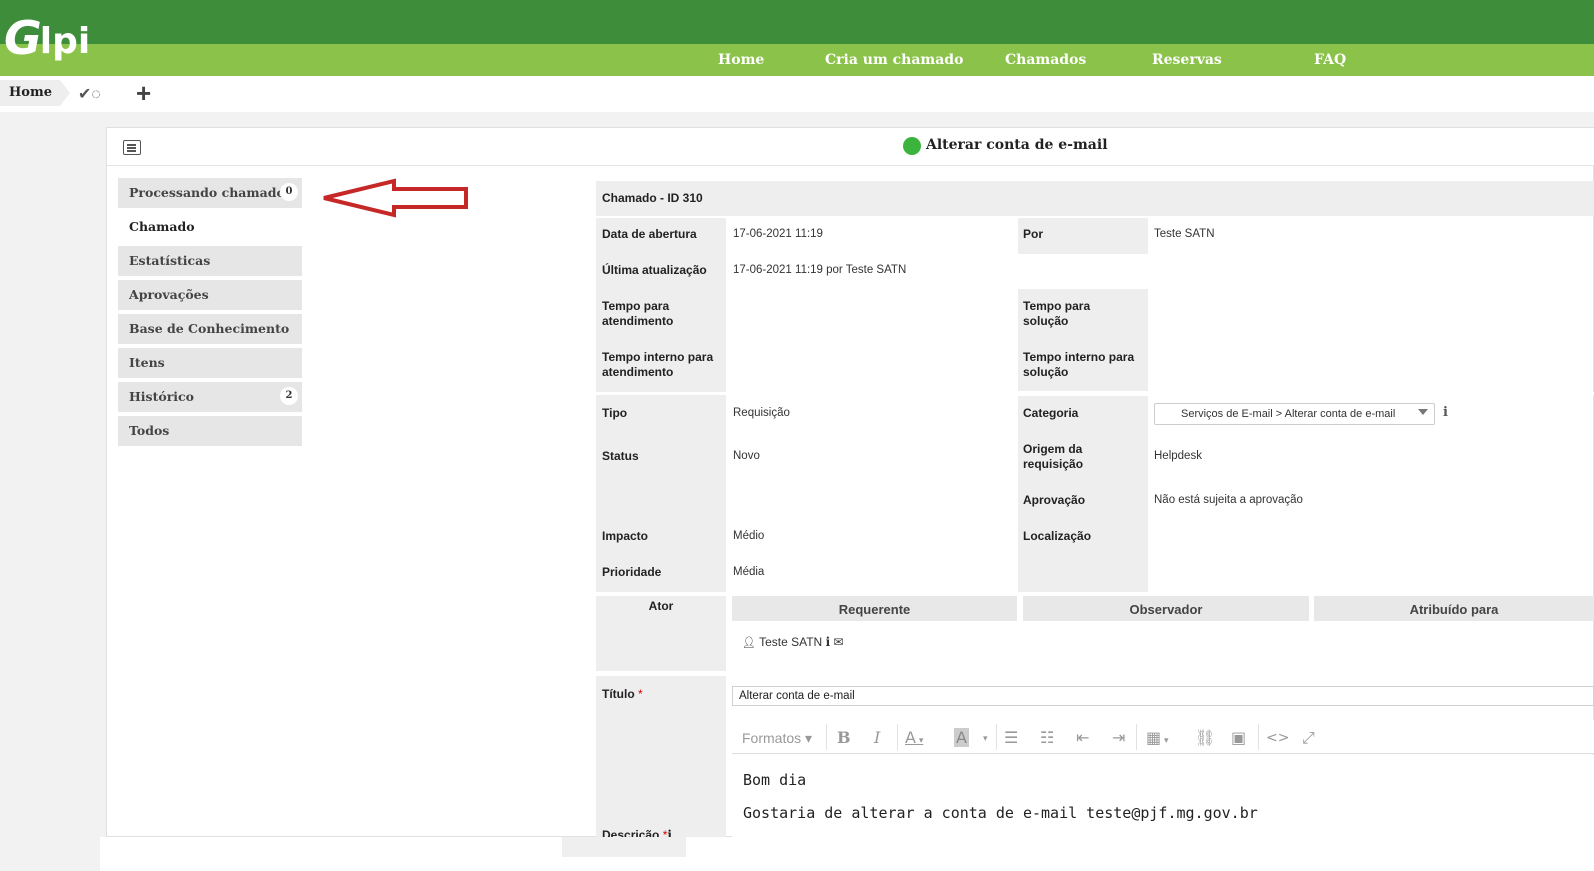 The width and height of the screenshot is (1594, 871). I want to click on tab-label: Todos, so click(149, 430).